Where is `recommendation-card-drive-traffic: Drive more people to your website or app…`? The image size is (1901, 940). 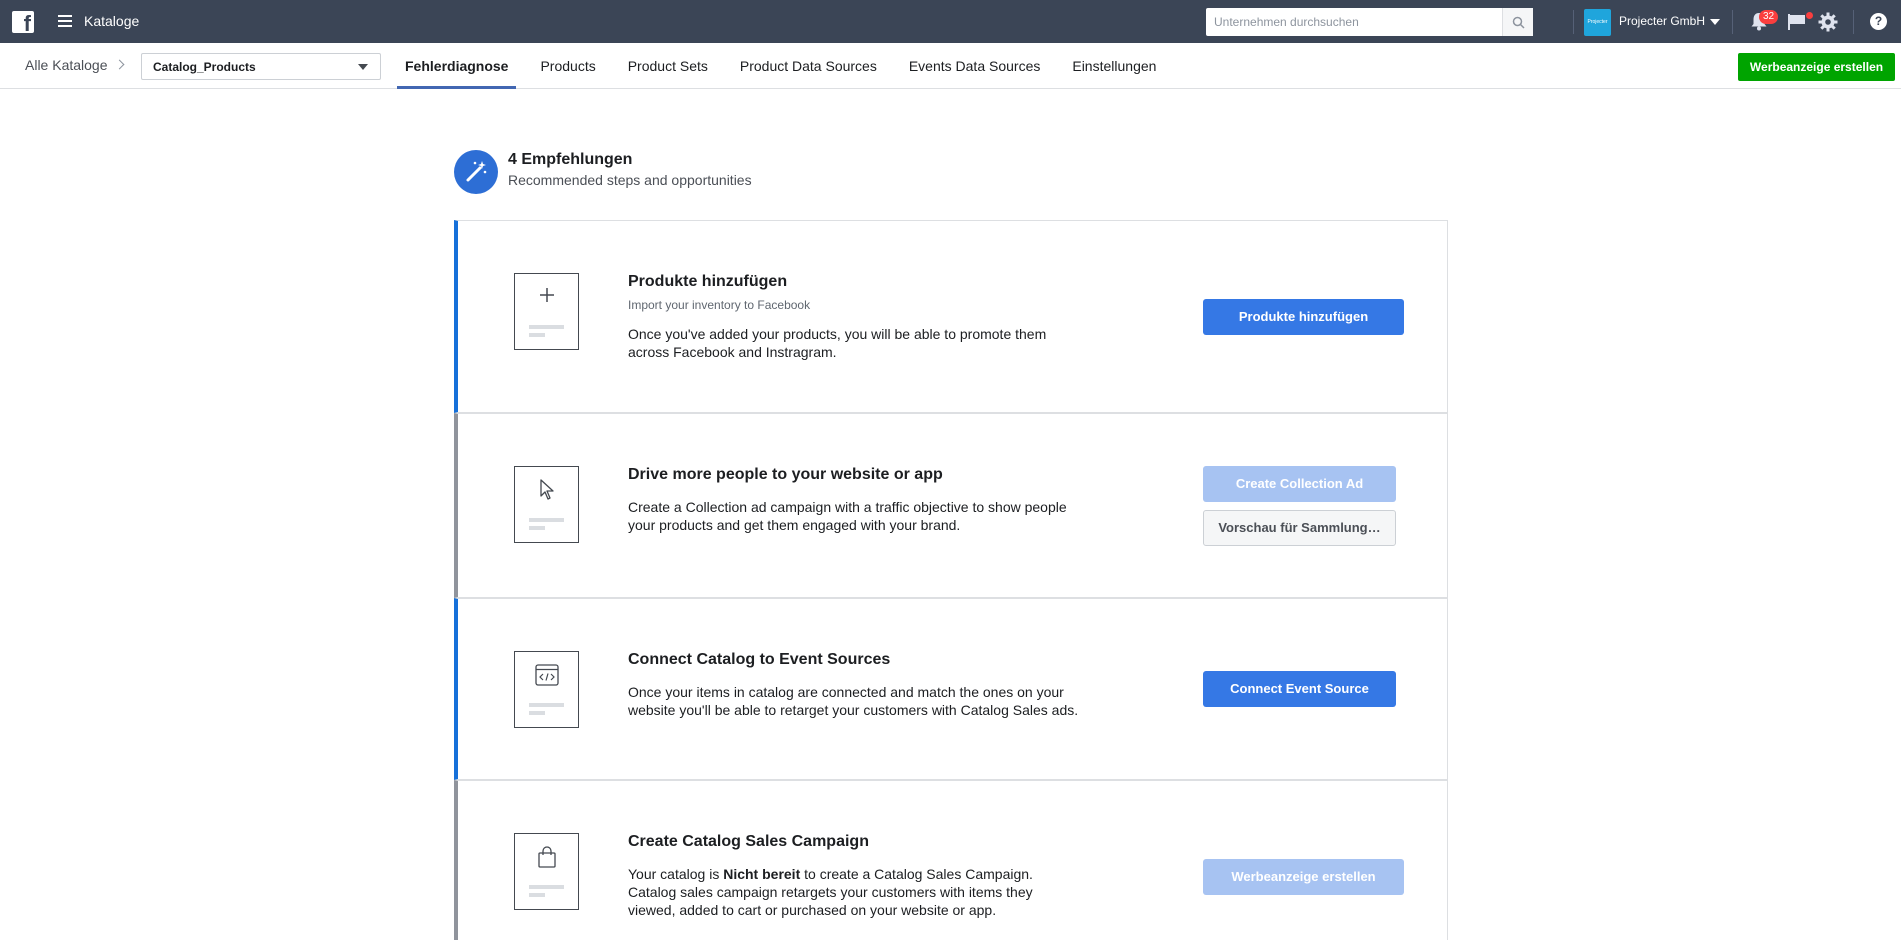
recommendation-card-drive-traffic: Drive more people to your website or app… is located at coordinates (951, 505).